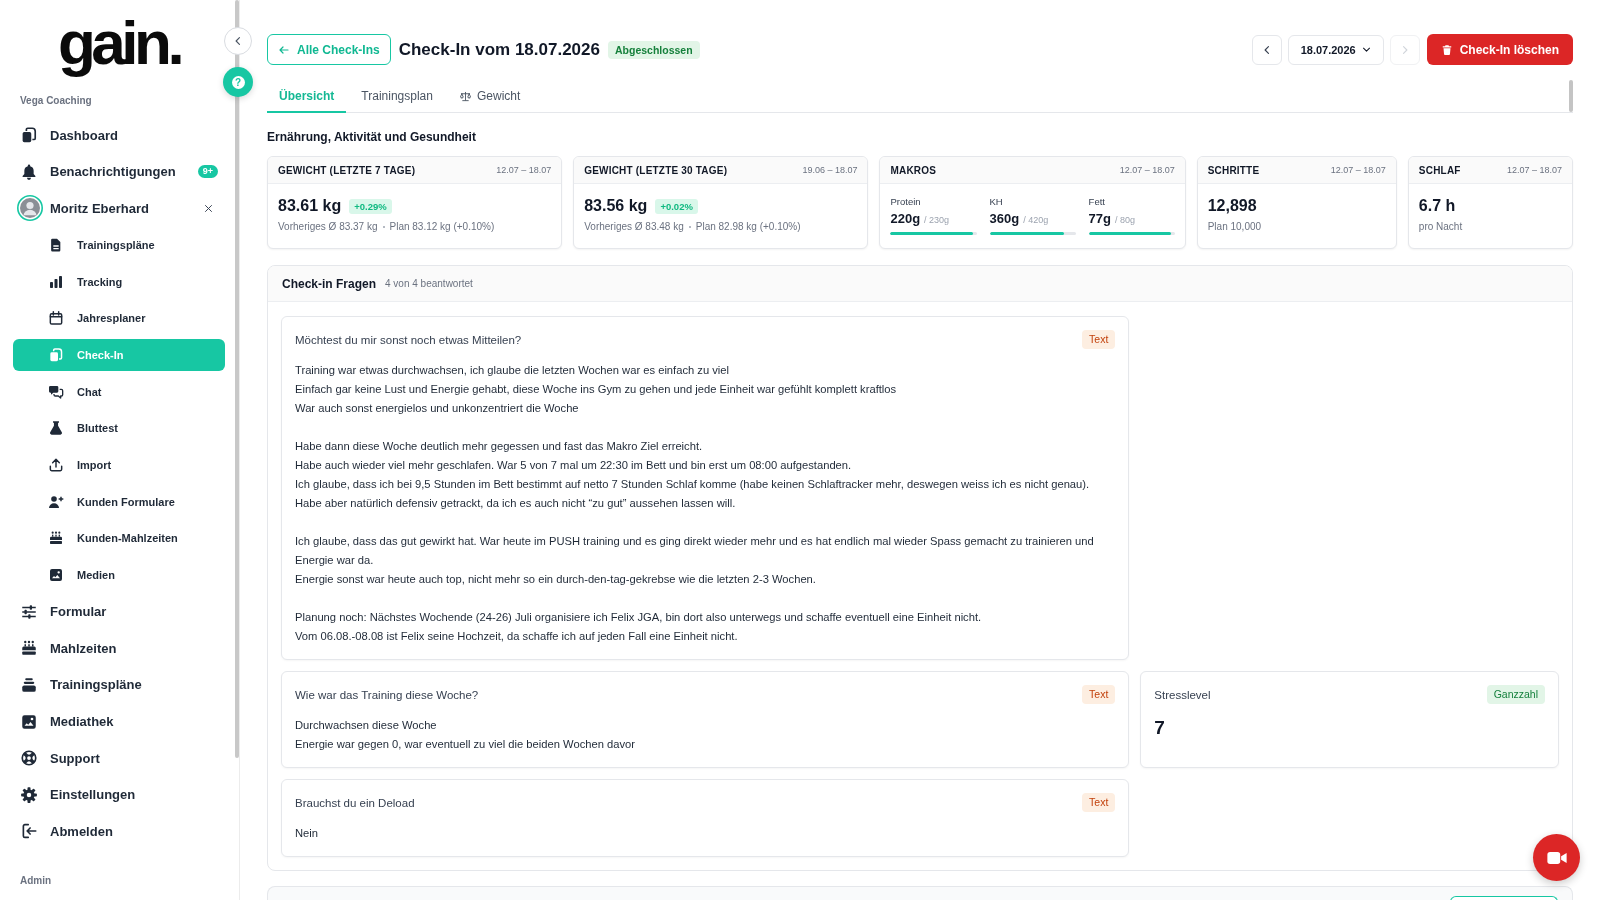 The image size is (1600, 900). I want to click on nav-item: Tracking, so click(119, 281).